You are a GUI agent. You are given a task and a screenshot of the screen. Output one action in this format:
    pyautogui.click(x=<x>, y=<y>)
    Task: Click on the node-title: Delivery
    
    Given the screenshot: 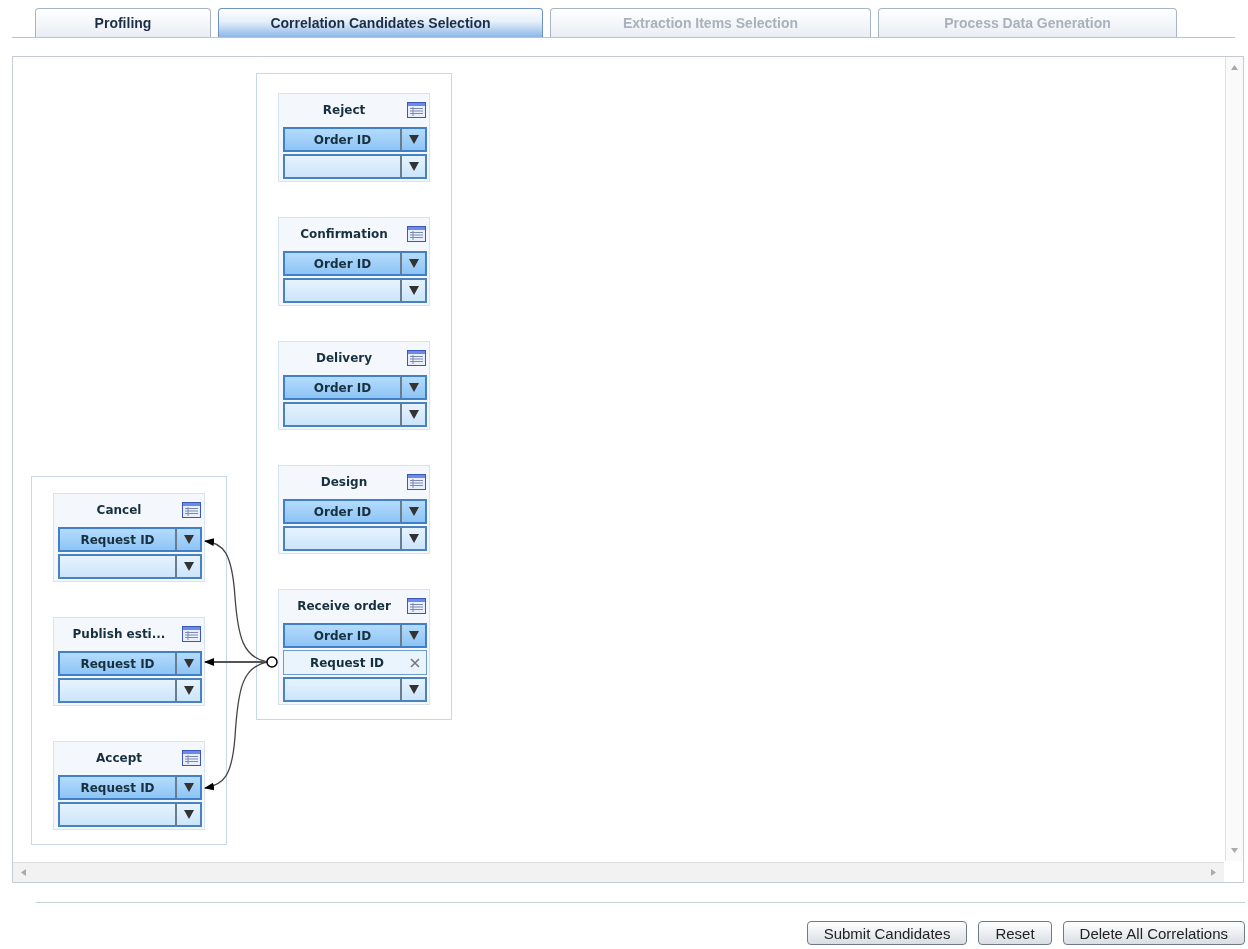 What is the action you would take?
    pyautogui.click(x=344, y=357)
    